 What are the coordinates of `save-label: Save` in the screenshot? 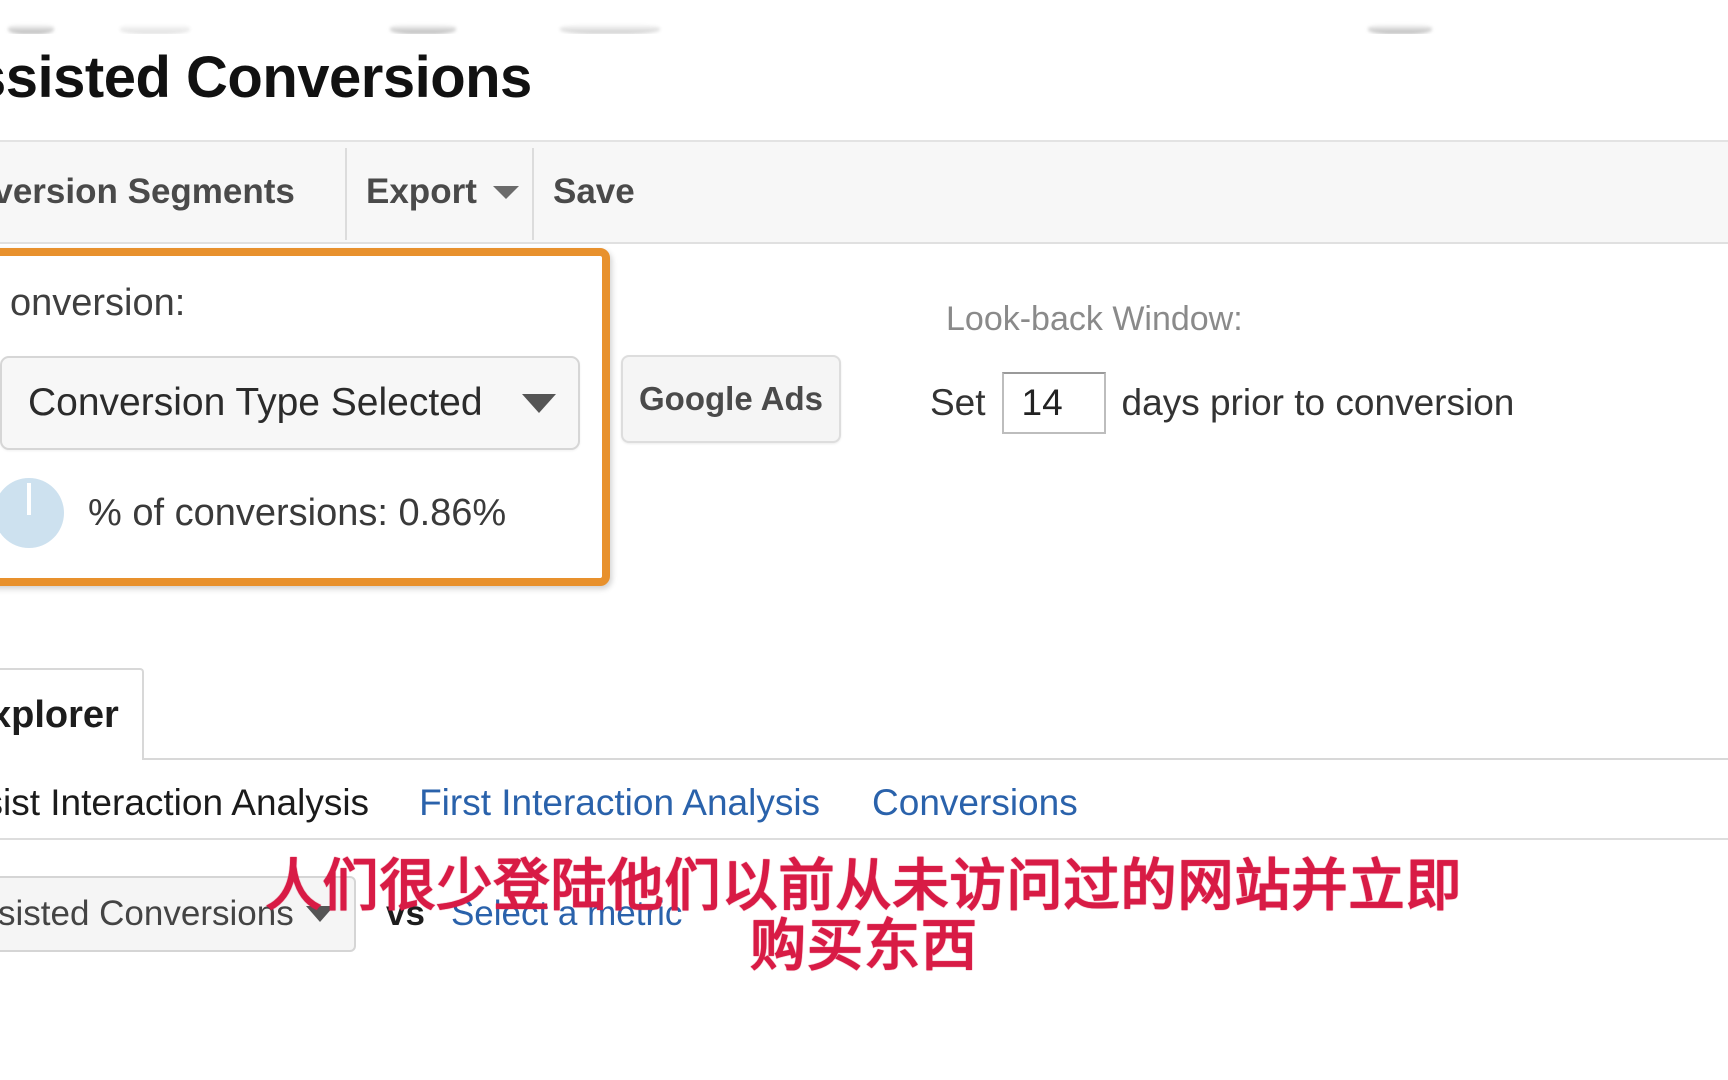 It's located at (594, 191).